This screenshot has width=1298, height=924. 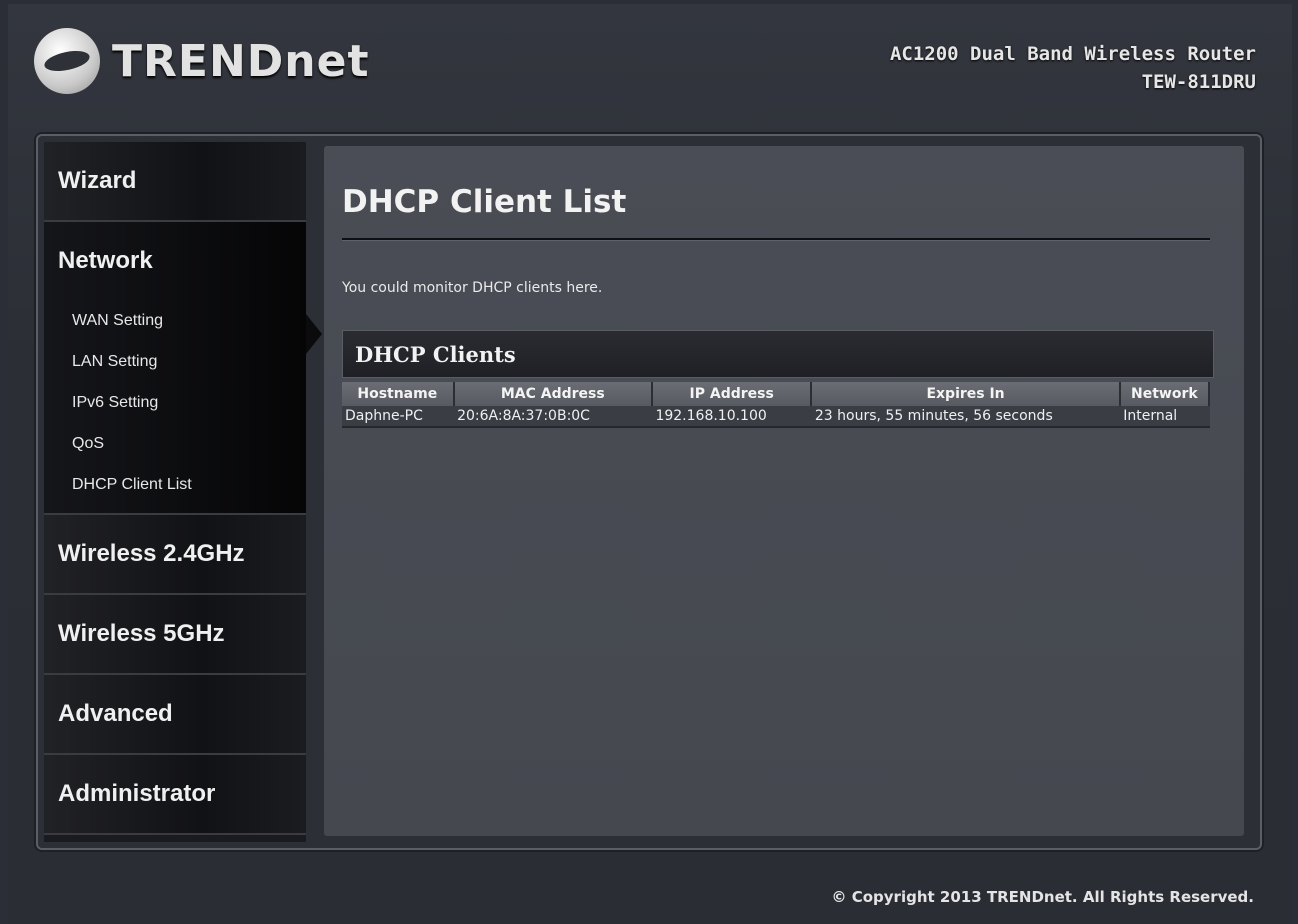 I want to click on nav-administrator: Administrator, so click(x=175, y=795).